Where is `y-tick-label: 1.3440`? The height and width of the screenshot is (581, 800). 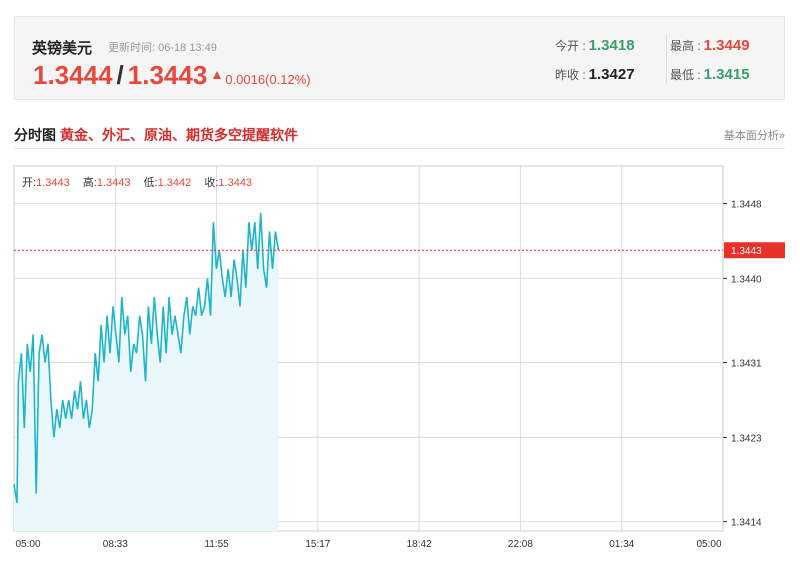 y-tick-label: 1.3440 is located at coordinates (746, 279).